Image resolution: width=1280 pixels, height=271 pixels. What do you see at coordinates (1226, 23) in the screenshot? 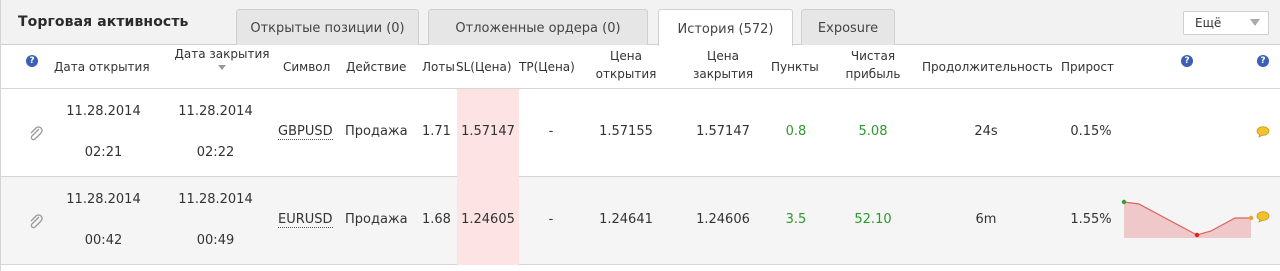
I see `more-dropdown: Ещё` at bounding box center [1226, 23].